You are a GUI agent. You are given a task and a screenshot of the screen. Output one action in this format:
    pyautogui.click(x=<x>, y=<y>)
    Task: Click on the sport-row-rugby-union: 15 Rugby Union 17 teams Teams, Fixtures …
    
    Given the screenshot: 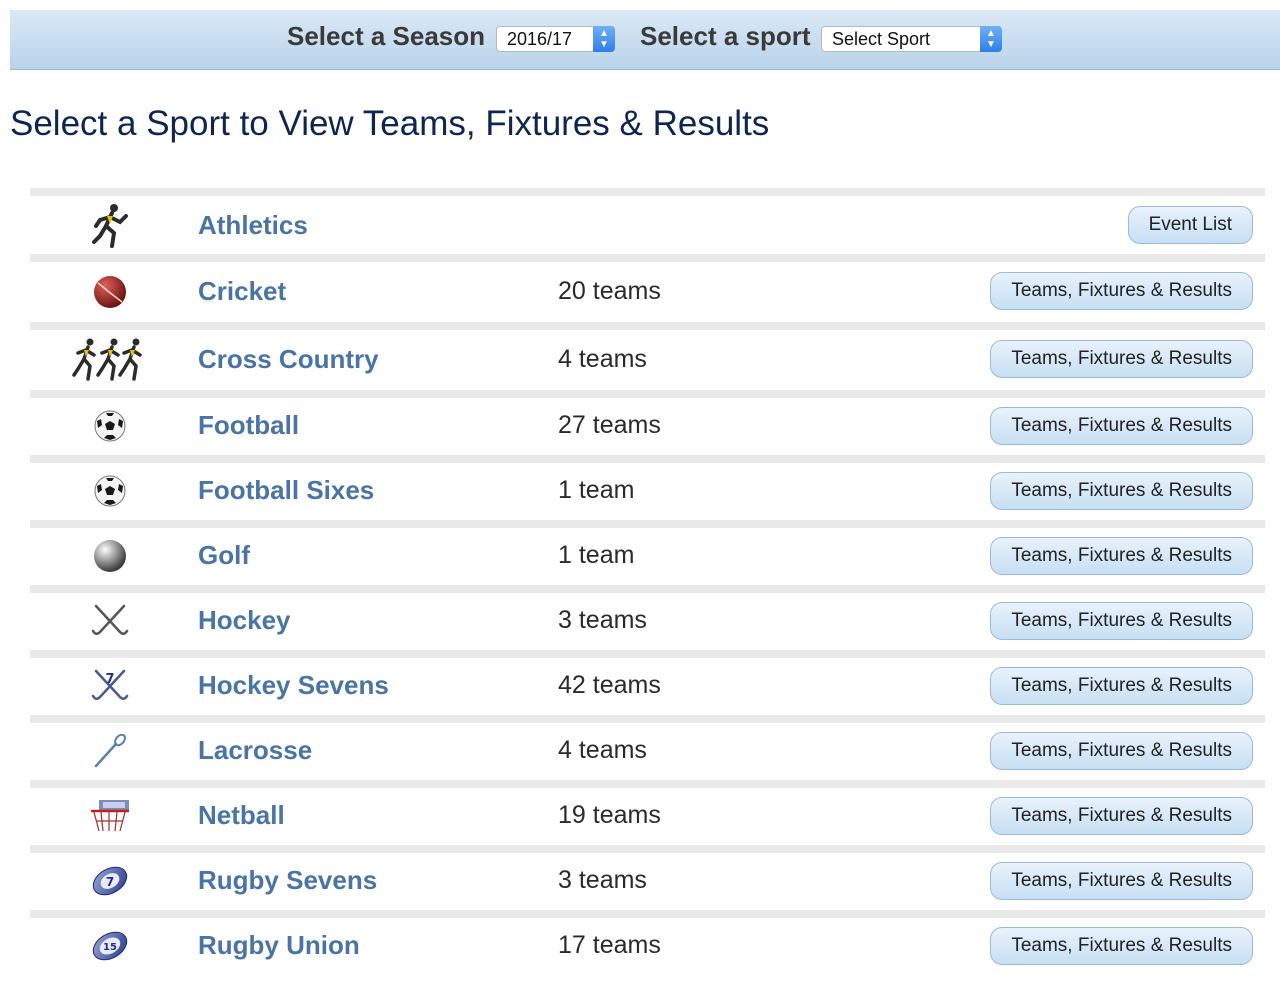 What is the action you would take?
    pyautogui.click(x=647, y=946)
    